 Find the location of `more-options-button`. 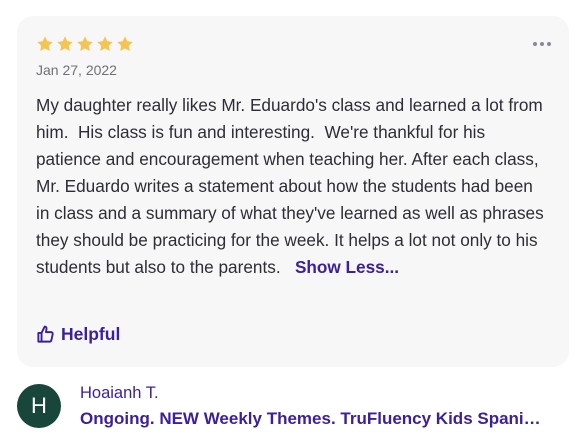

more-options-button is located at coordinates (542, 44).